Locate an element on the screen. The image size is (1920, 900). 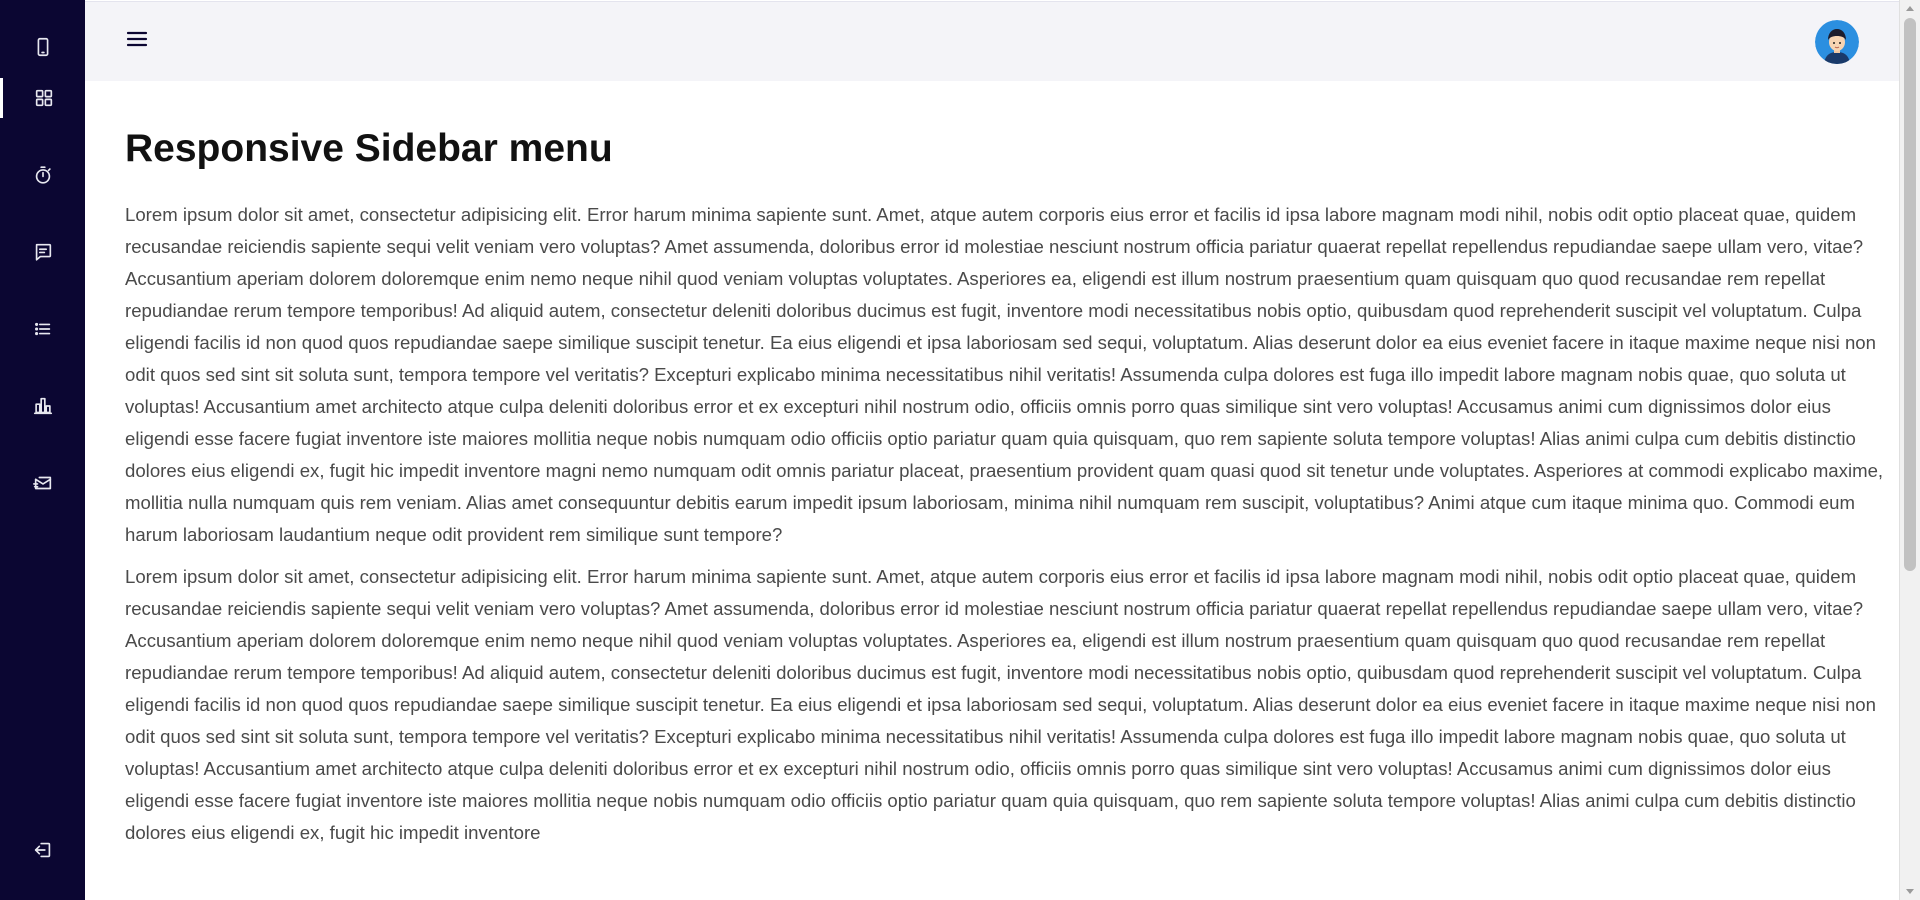
sidebar-item-messages is located at coordinates (42, 252).